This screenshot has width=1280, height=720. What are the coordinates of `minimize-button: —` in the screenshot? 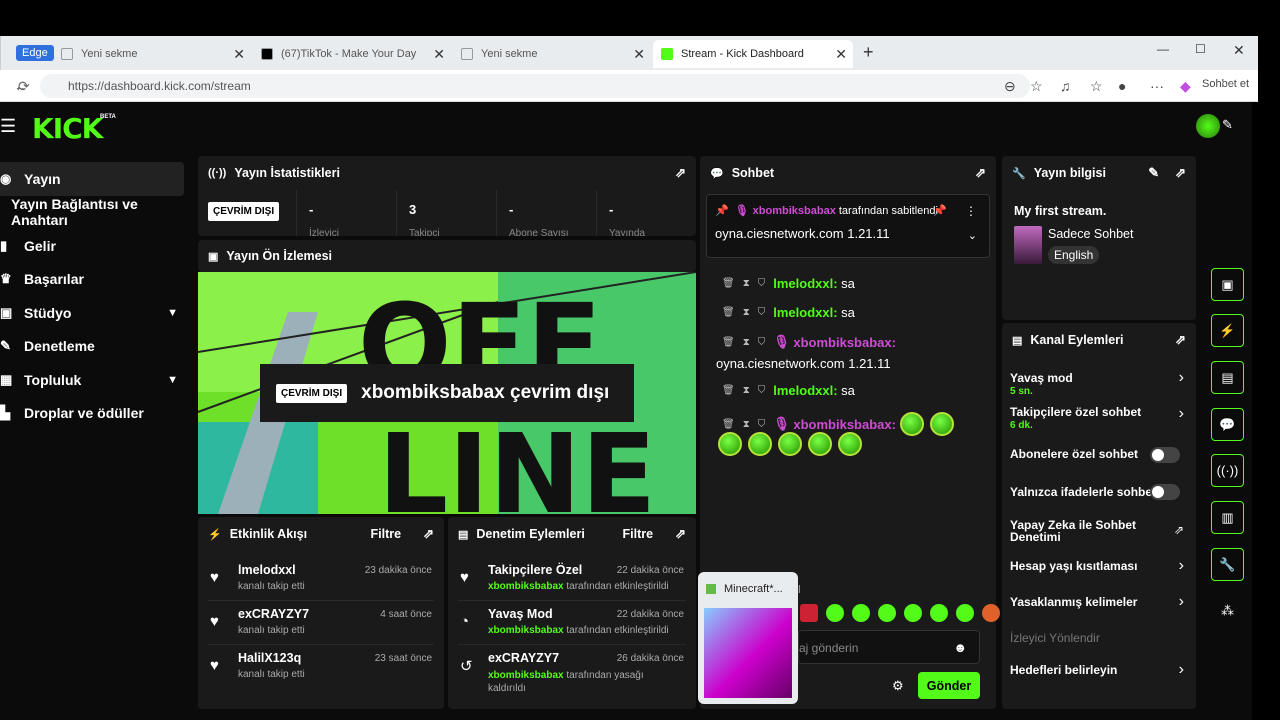 It's located at (1163, 49).